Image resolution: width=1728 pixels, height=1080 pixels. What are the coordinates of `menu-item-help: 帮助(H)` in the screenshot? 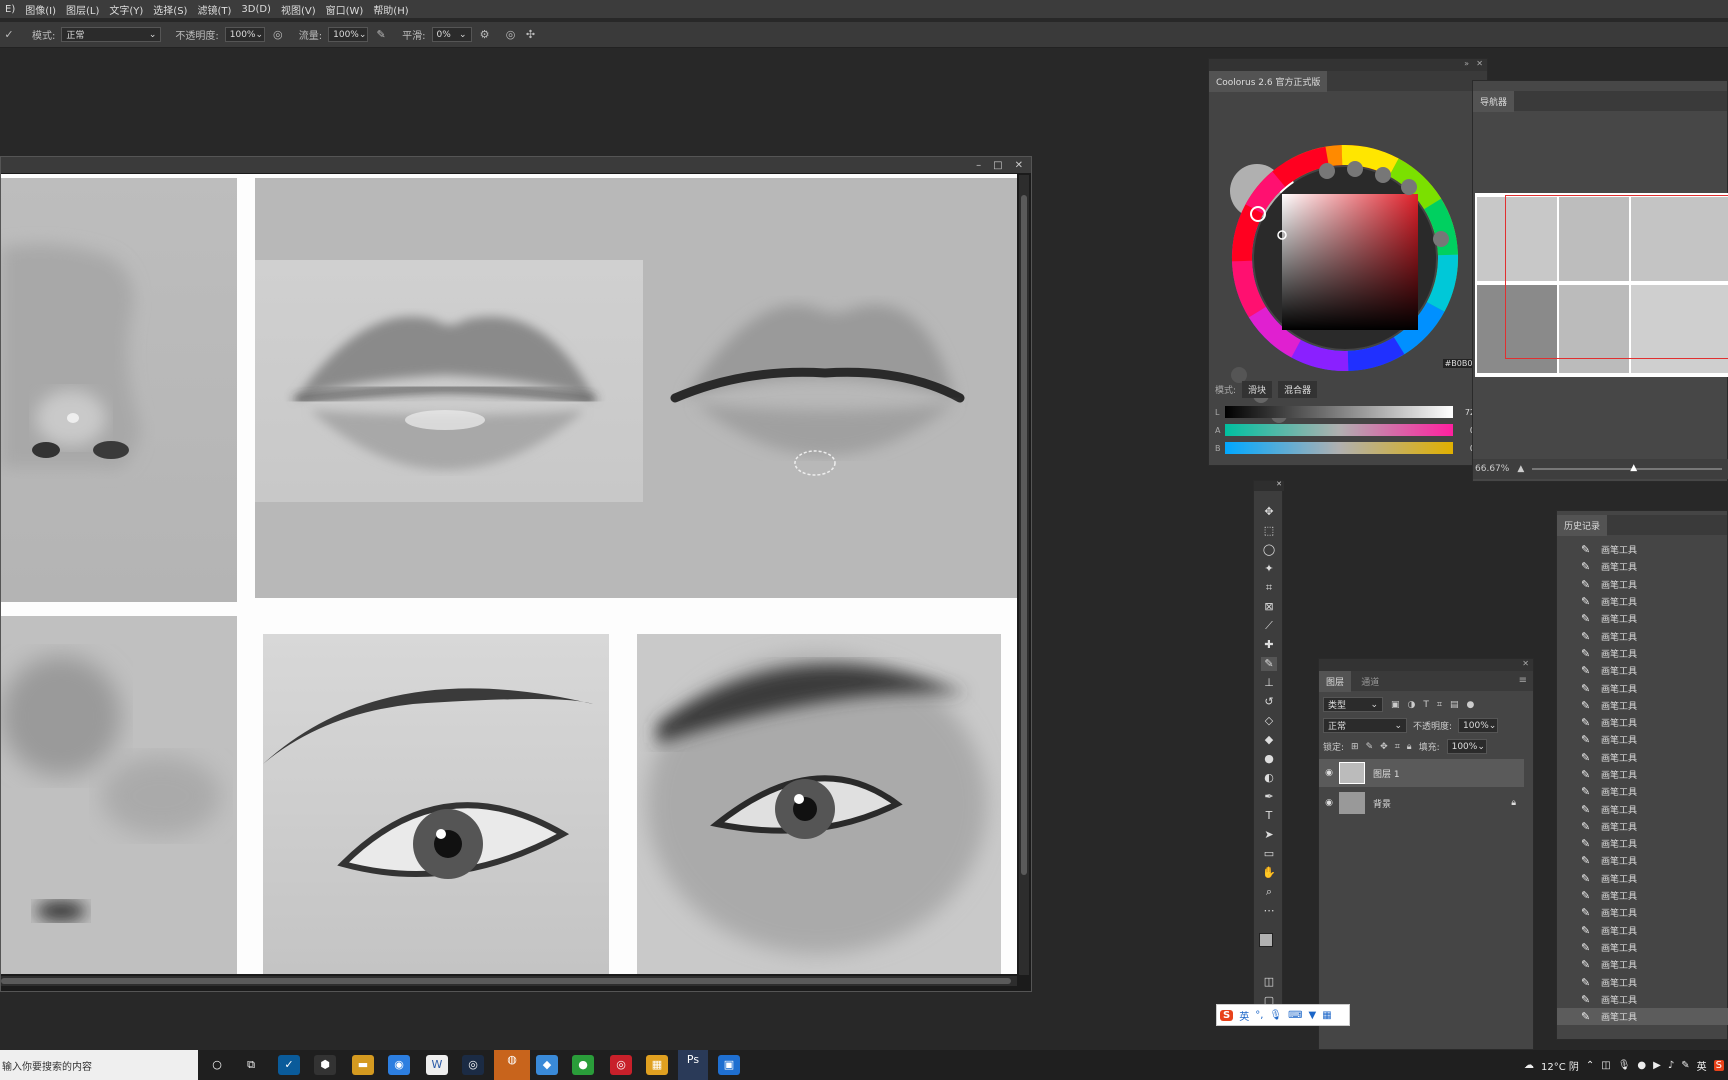 It's located at (390, 9).